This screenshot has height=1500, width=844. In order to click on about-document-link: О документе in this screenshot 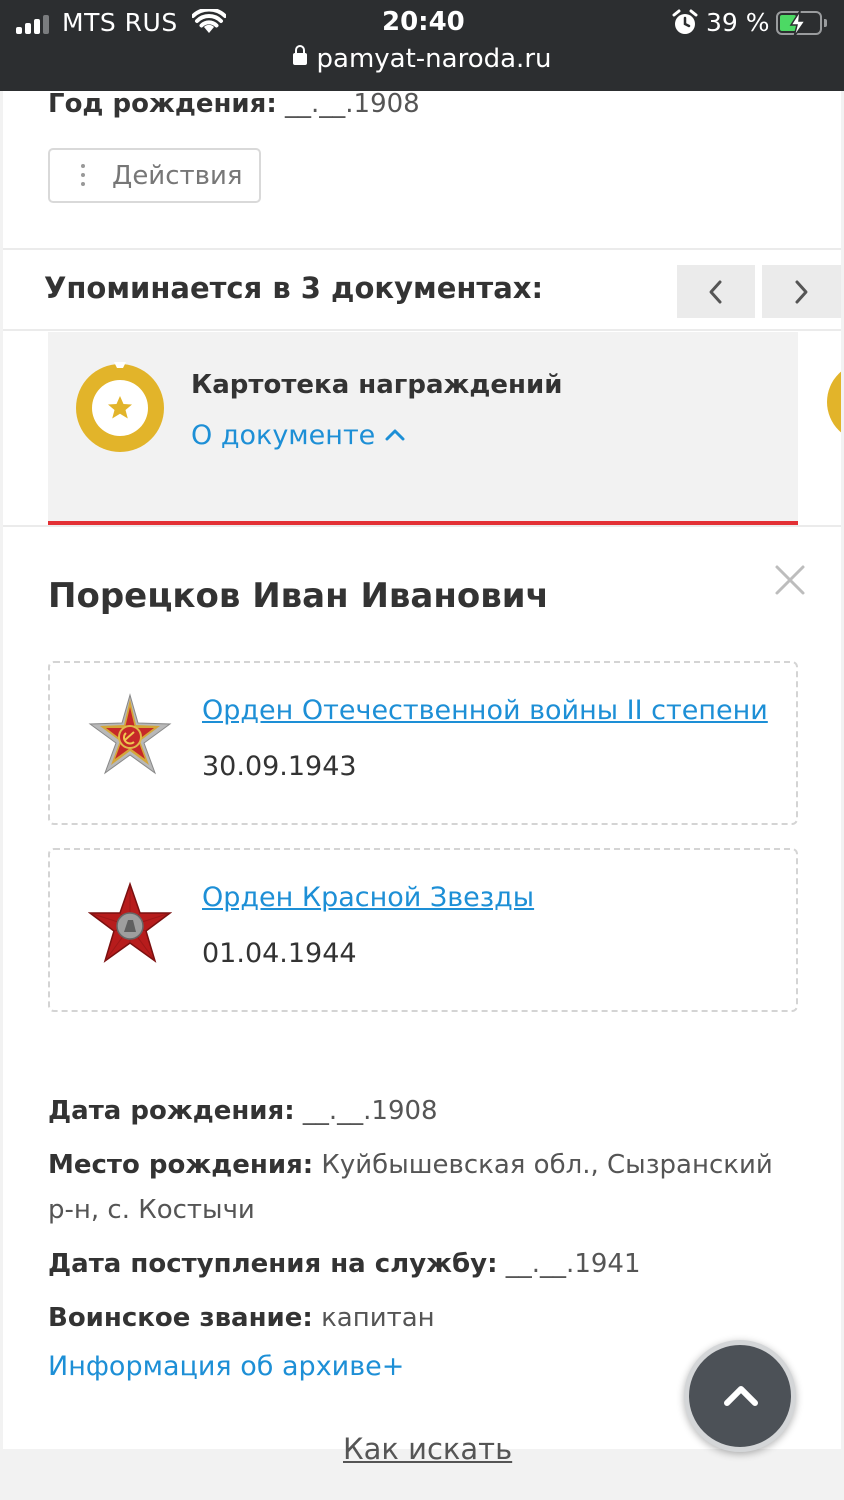, I will do `click(298, 435)`.